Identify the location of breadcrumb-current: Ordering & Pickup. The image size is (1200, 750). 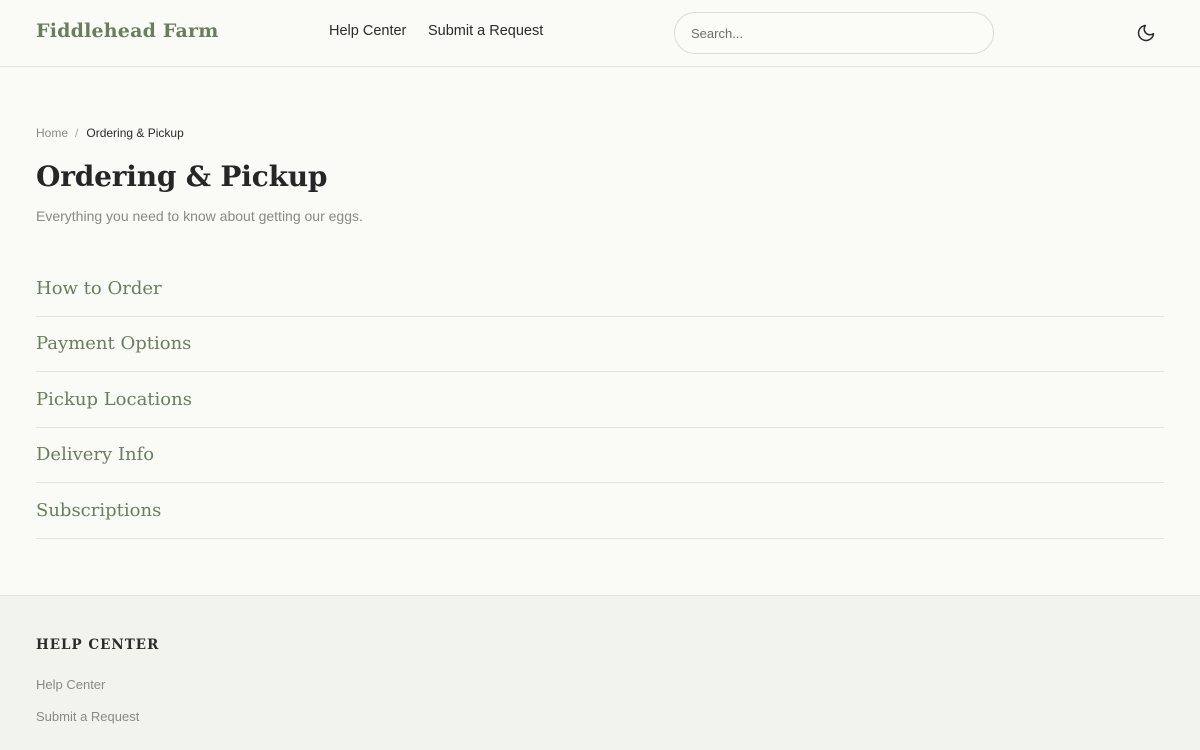
(135, 133).